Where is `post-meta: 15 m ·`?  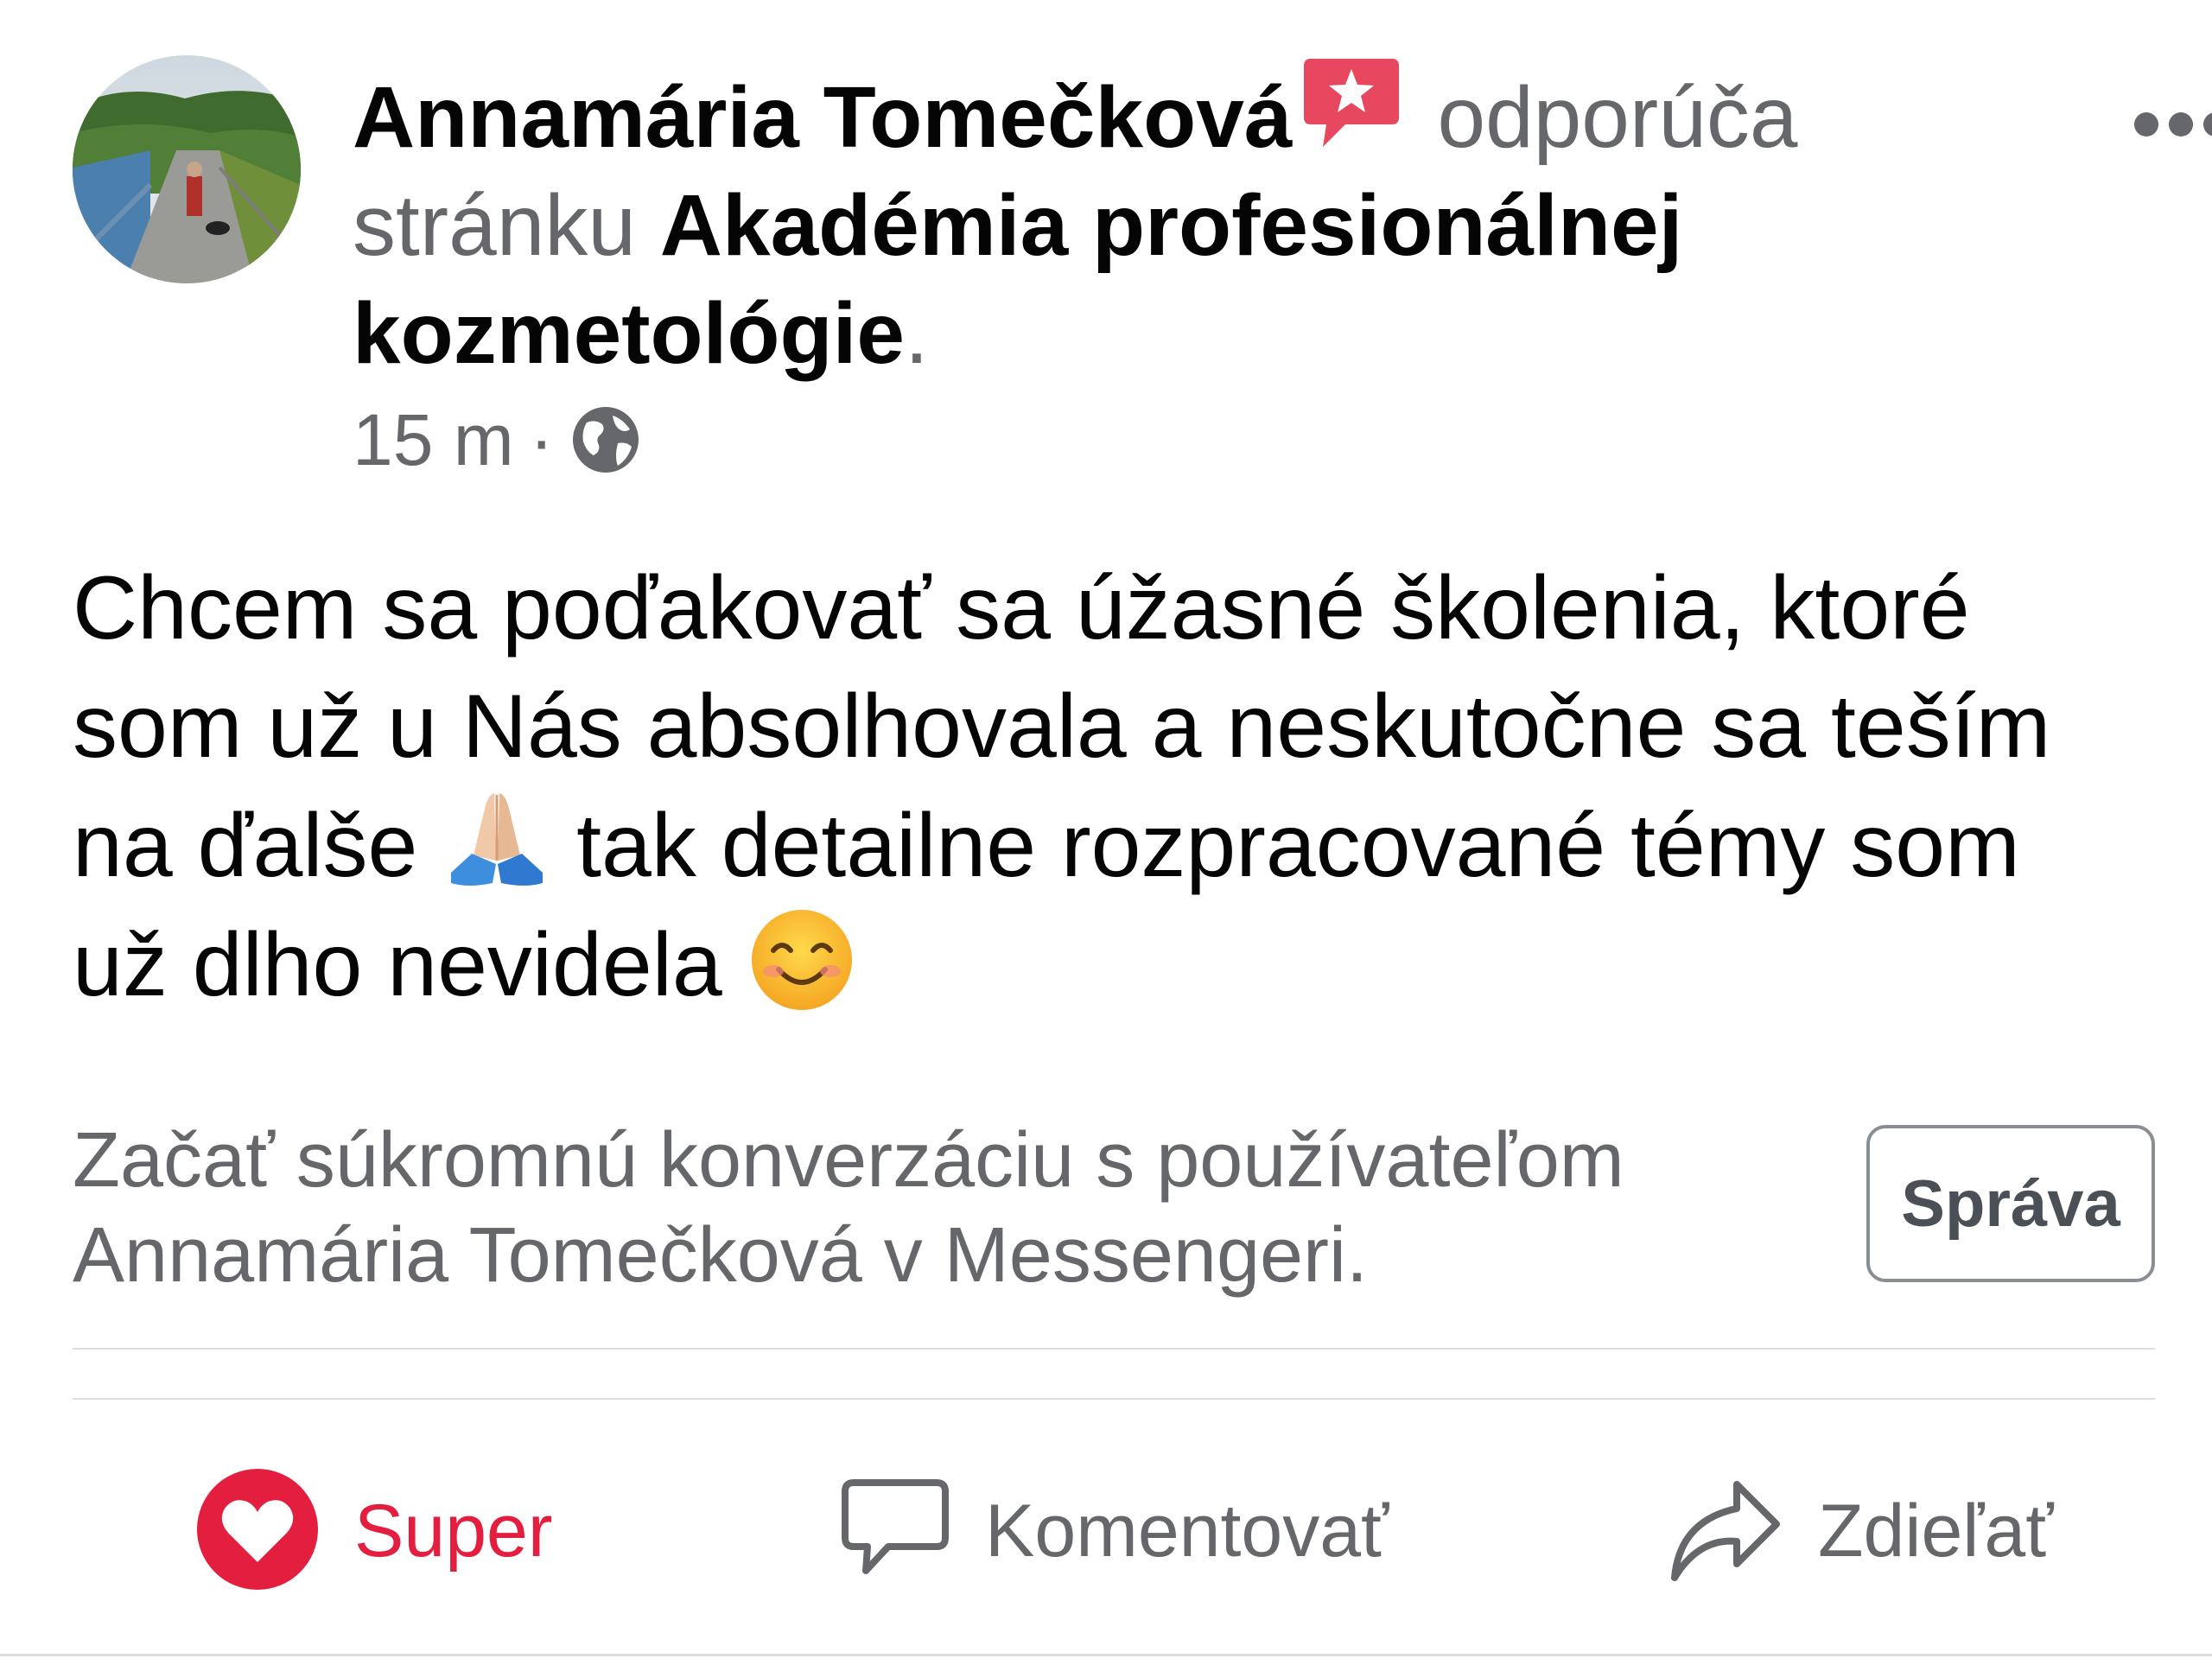
post-meta: 15 m · is located at coordinates (497, 440).